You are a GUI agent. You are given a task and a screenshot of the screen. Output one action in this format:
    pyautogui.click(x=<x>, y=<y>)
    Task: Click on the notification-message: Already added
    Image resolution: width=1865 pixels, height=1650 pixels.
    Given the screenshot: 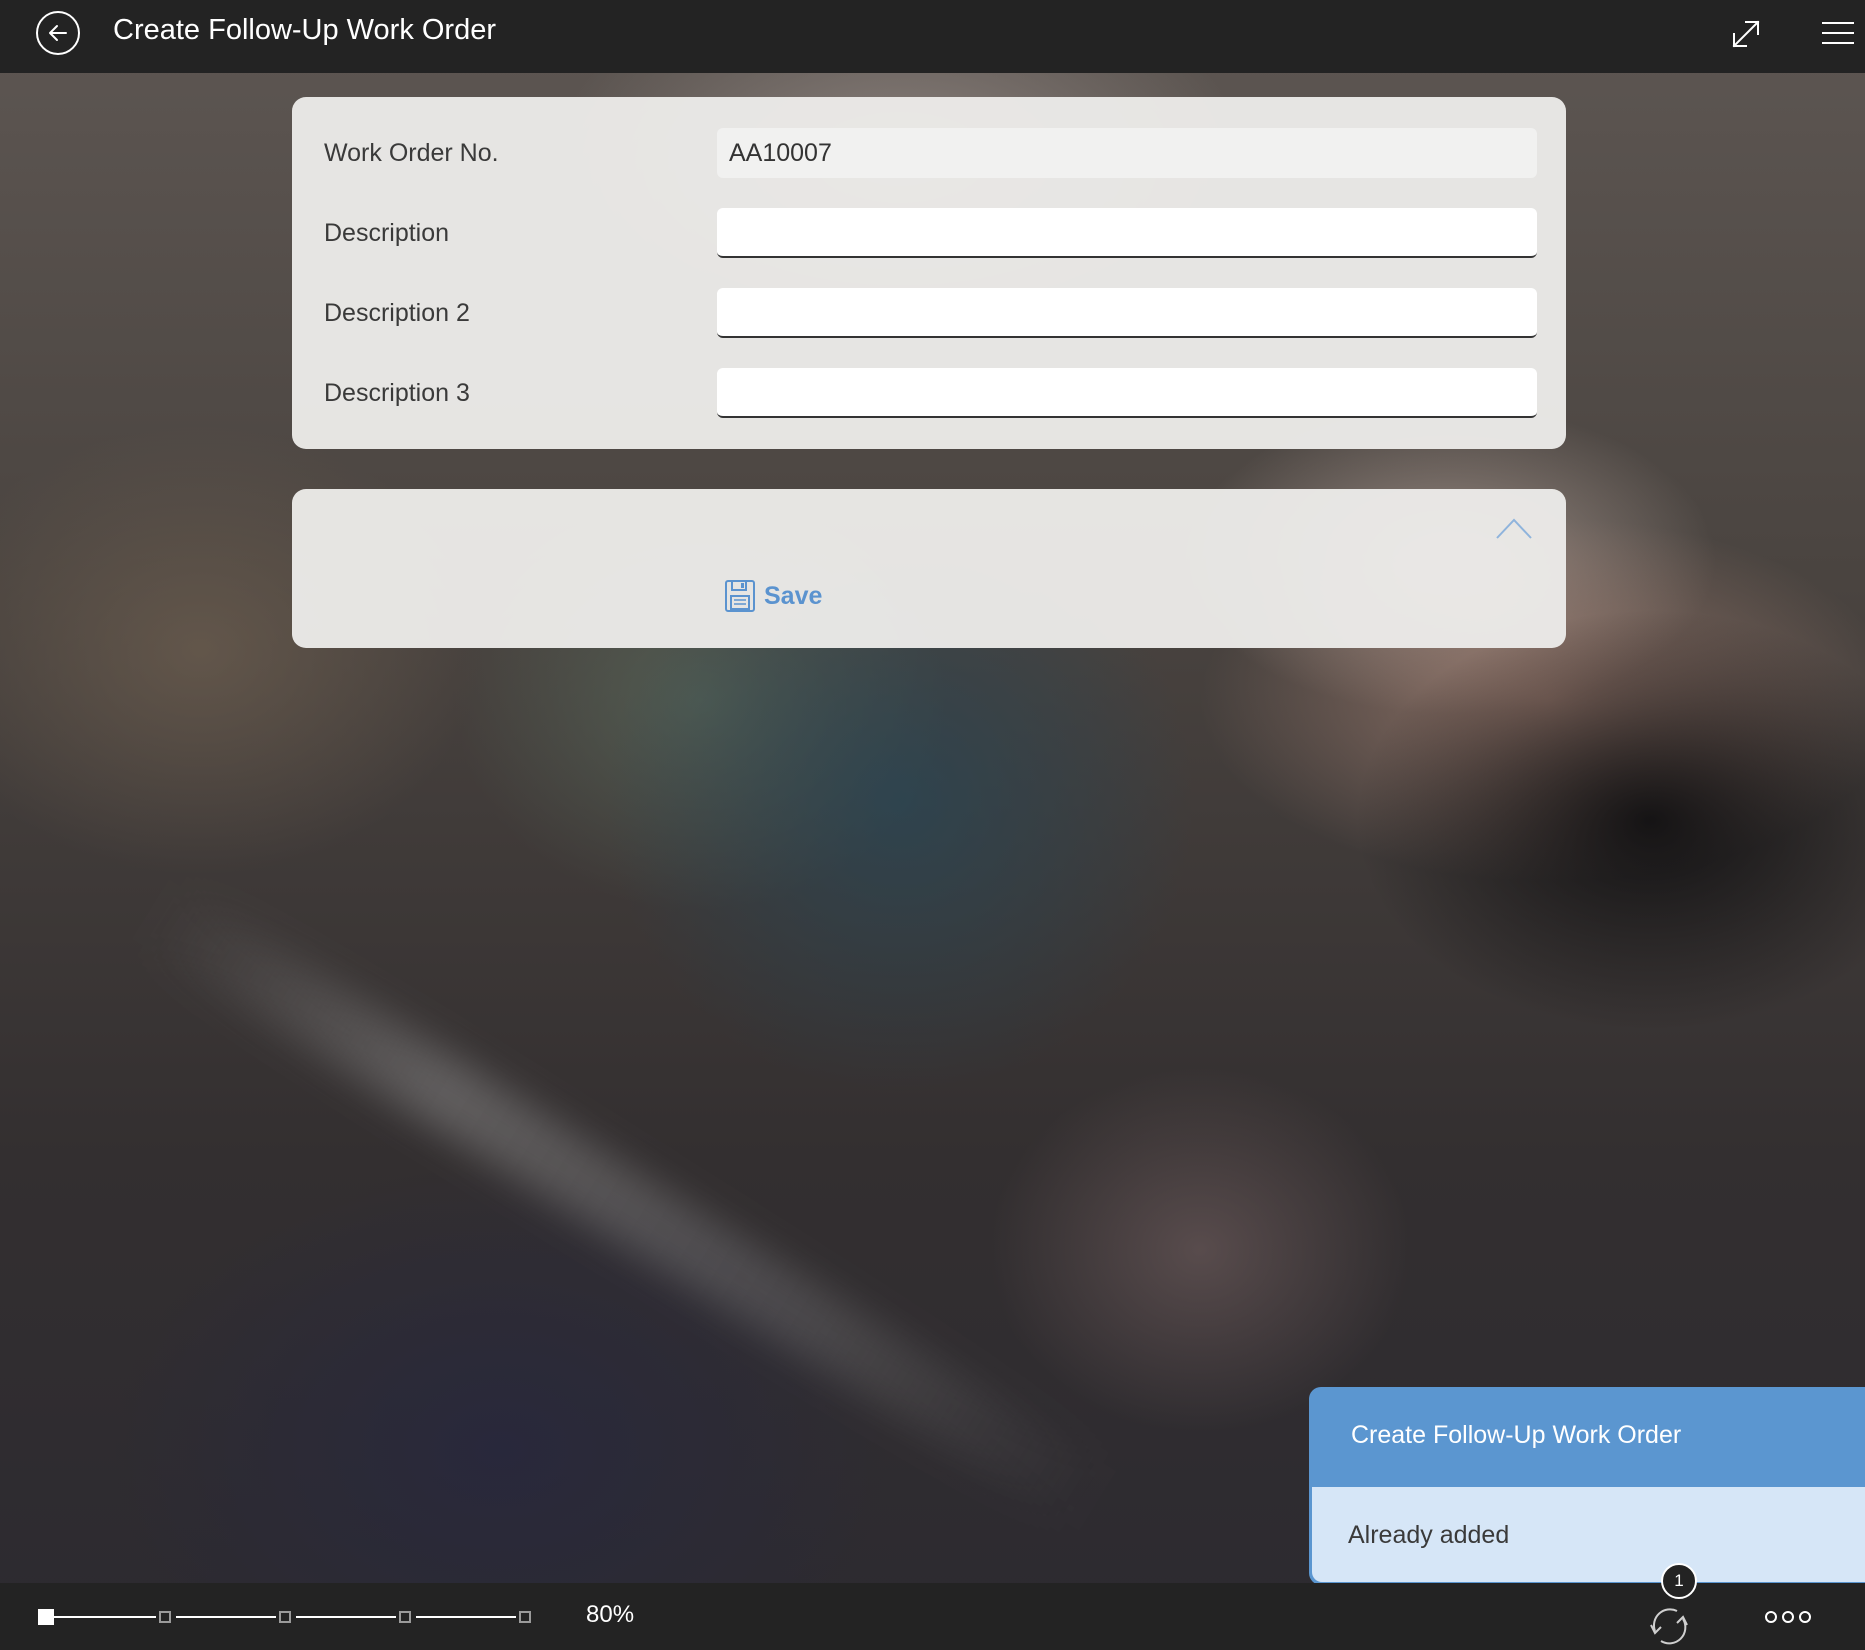 What is the action you would take?
    pyautogui.click(x=1429, y=1535)
    